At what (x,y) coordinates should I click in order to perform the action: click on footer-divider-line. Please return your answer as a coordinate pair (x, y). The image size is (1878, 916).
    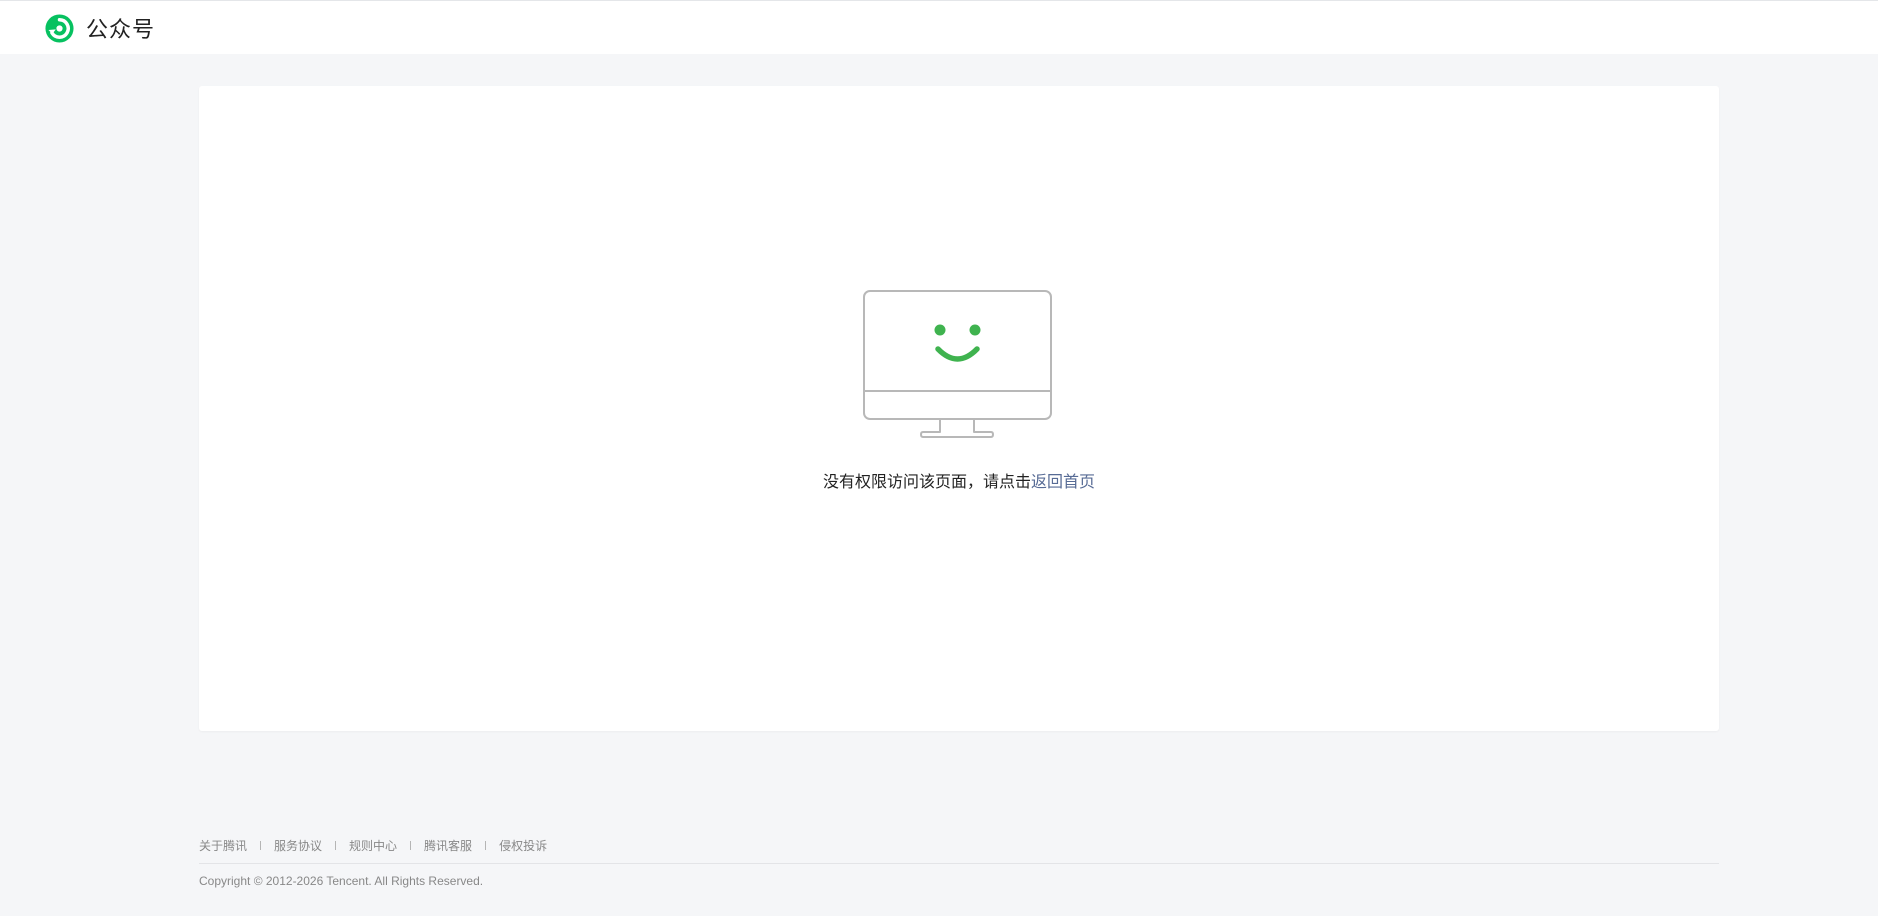
    Looking at the image, I should click on (959, 863).